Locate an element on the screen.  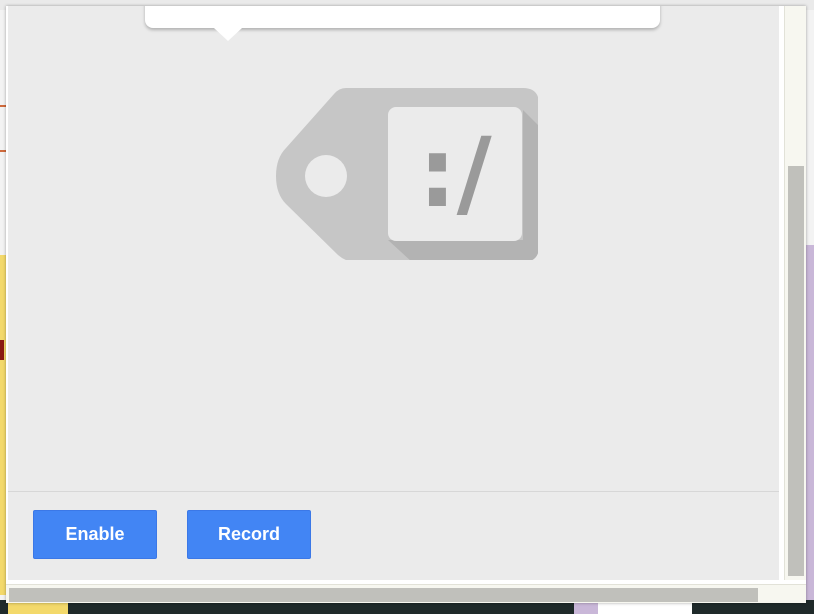
tag-face-text: :/ is located at coordinates (455, 173).